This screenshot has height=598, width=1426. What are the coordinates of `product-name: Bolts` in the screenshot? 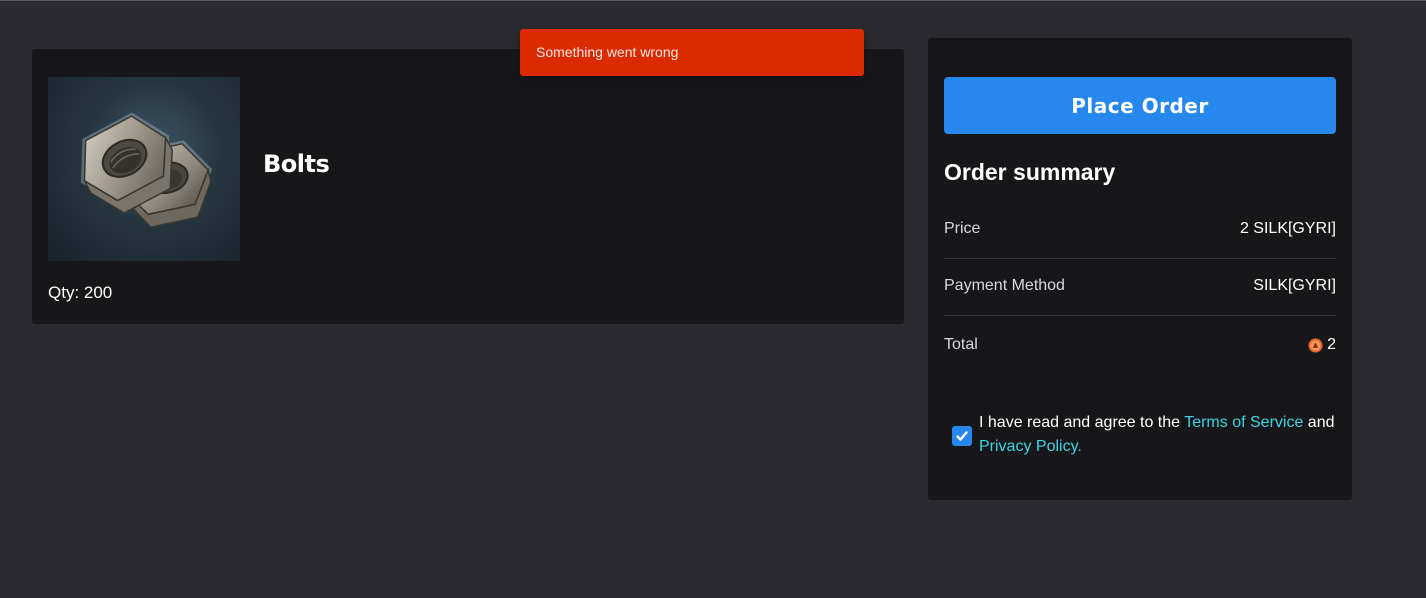 It's located at (296, 164).